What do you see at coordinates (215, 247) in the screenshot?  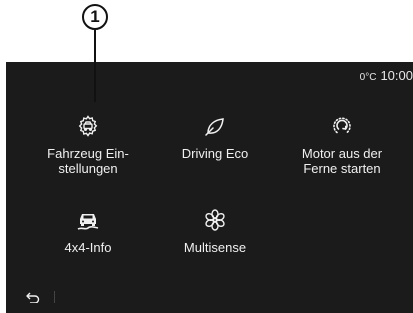 I see `tile-multisense-label: Multisense` at bounding box center [215, 247].